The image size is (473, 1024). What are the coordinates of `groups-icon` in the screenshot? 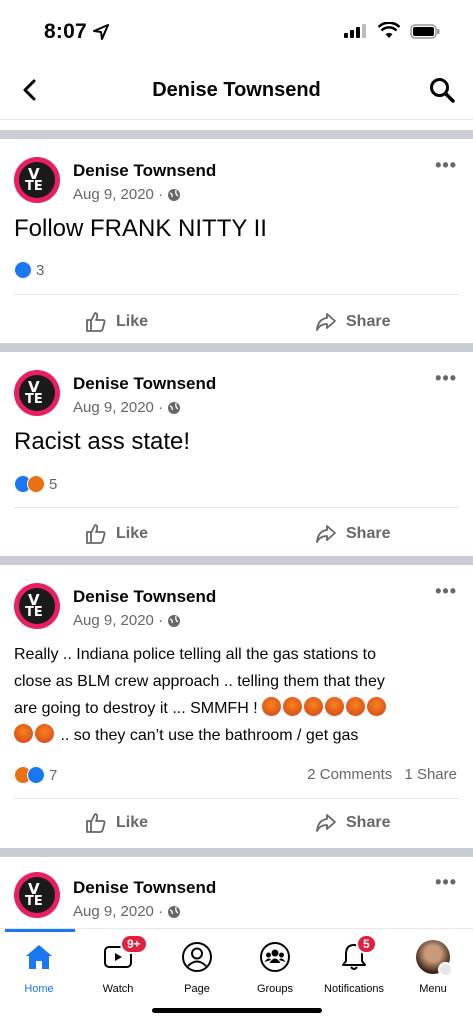 It's located at (275, 957).